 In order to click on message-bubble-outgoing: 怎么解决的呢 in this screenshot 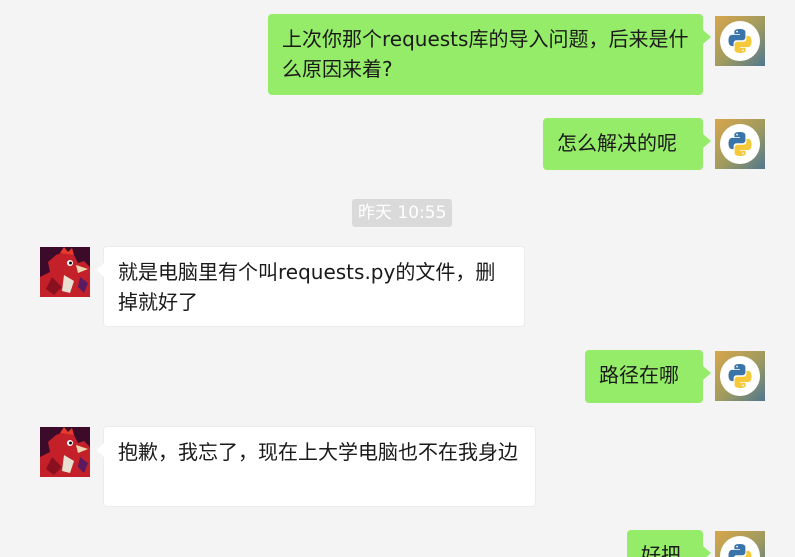, I will do `click(627, 144)`.